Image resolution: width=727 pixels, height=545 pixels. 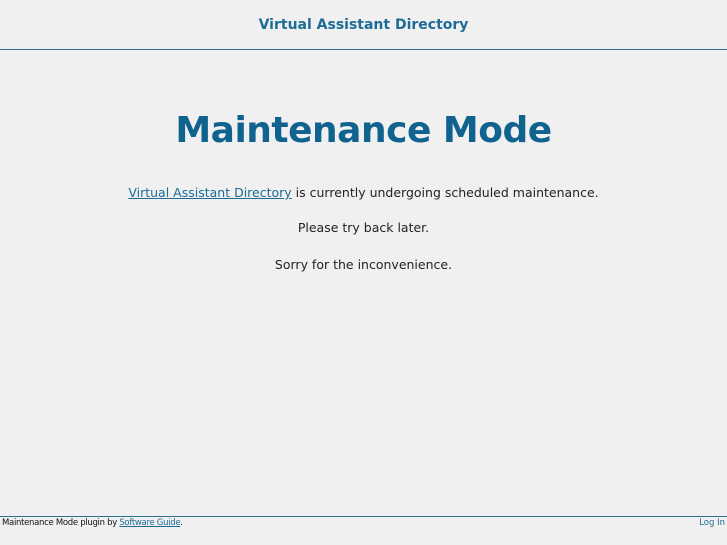 I want to click on site-title: Virtual Assistant Directory, so click(x=363, y=25).